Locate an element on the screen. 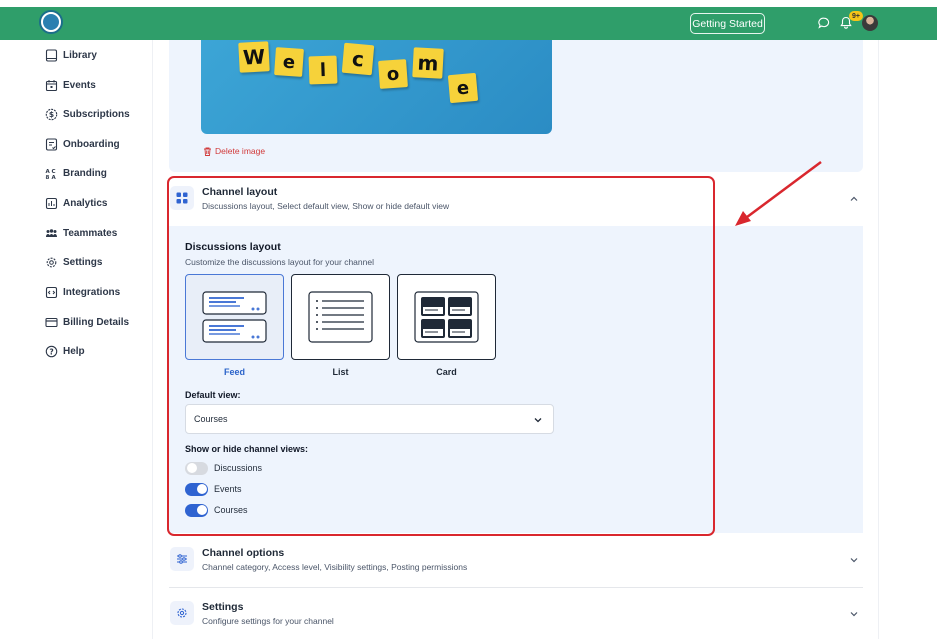  sidebar-item-events: Events is located at coordinates (70, 85).